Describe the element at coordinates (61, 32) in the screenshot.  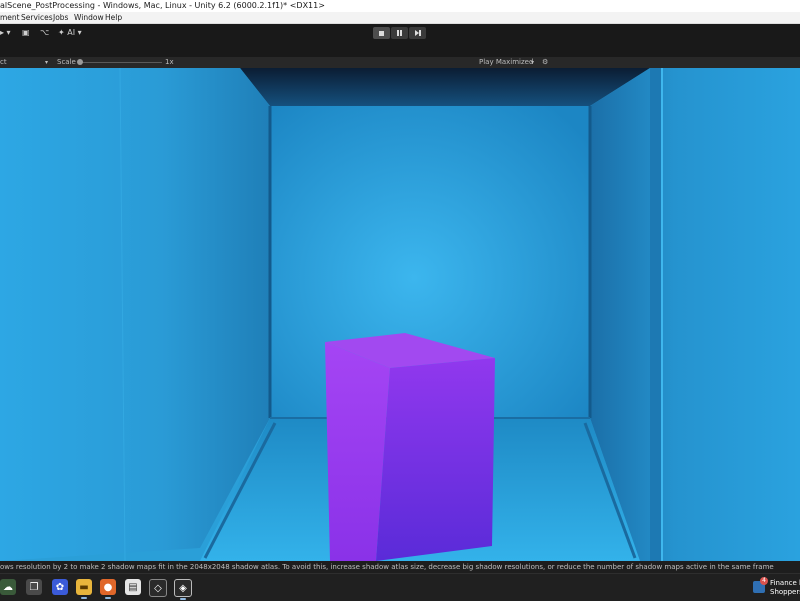
I see `sparkle-icon: ✦` at that location.